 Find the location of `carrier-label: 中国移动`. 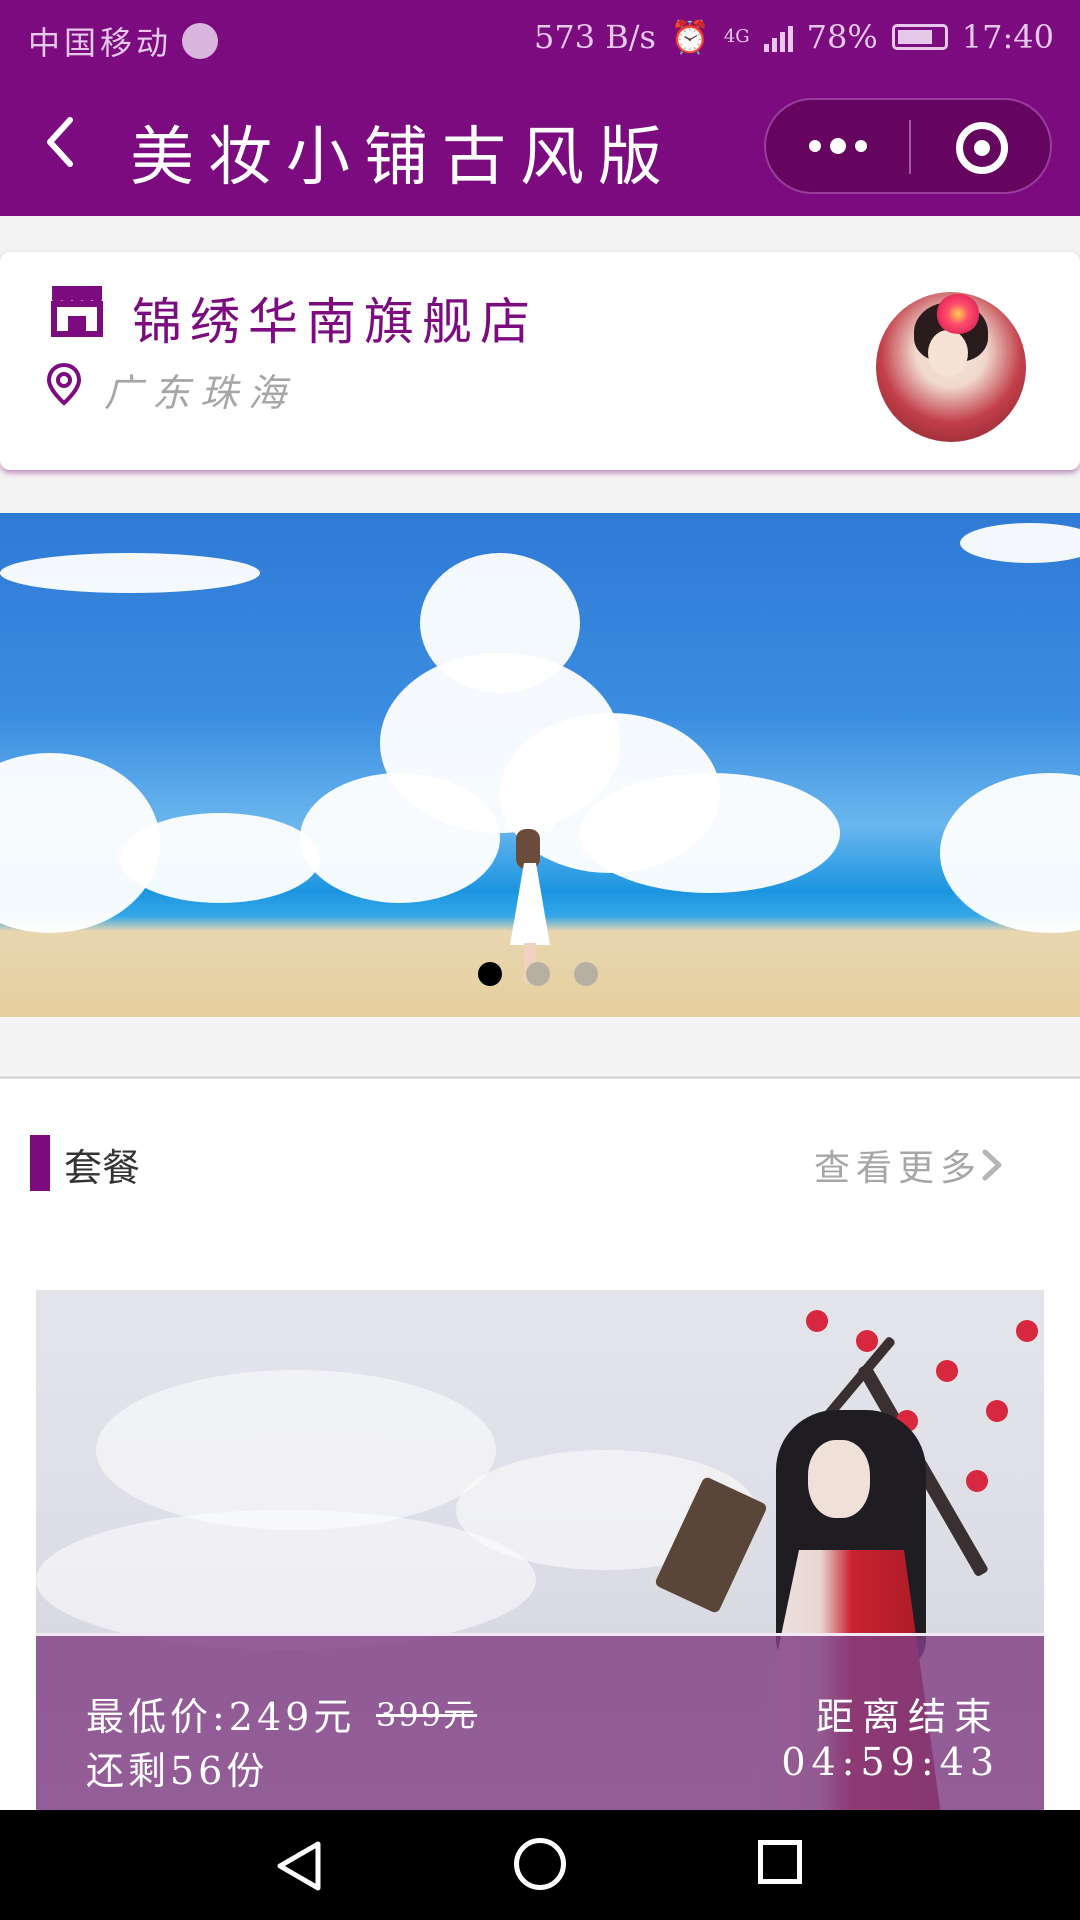

carrier-label: 中国移动 is located at coordinates (100, 43).